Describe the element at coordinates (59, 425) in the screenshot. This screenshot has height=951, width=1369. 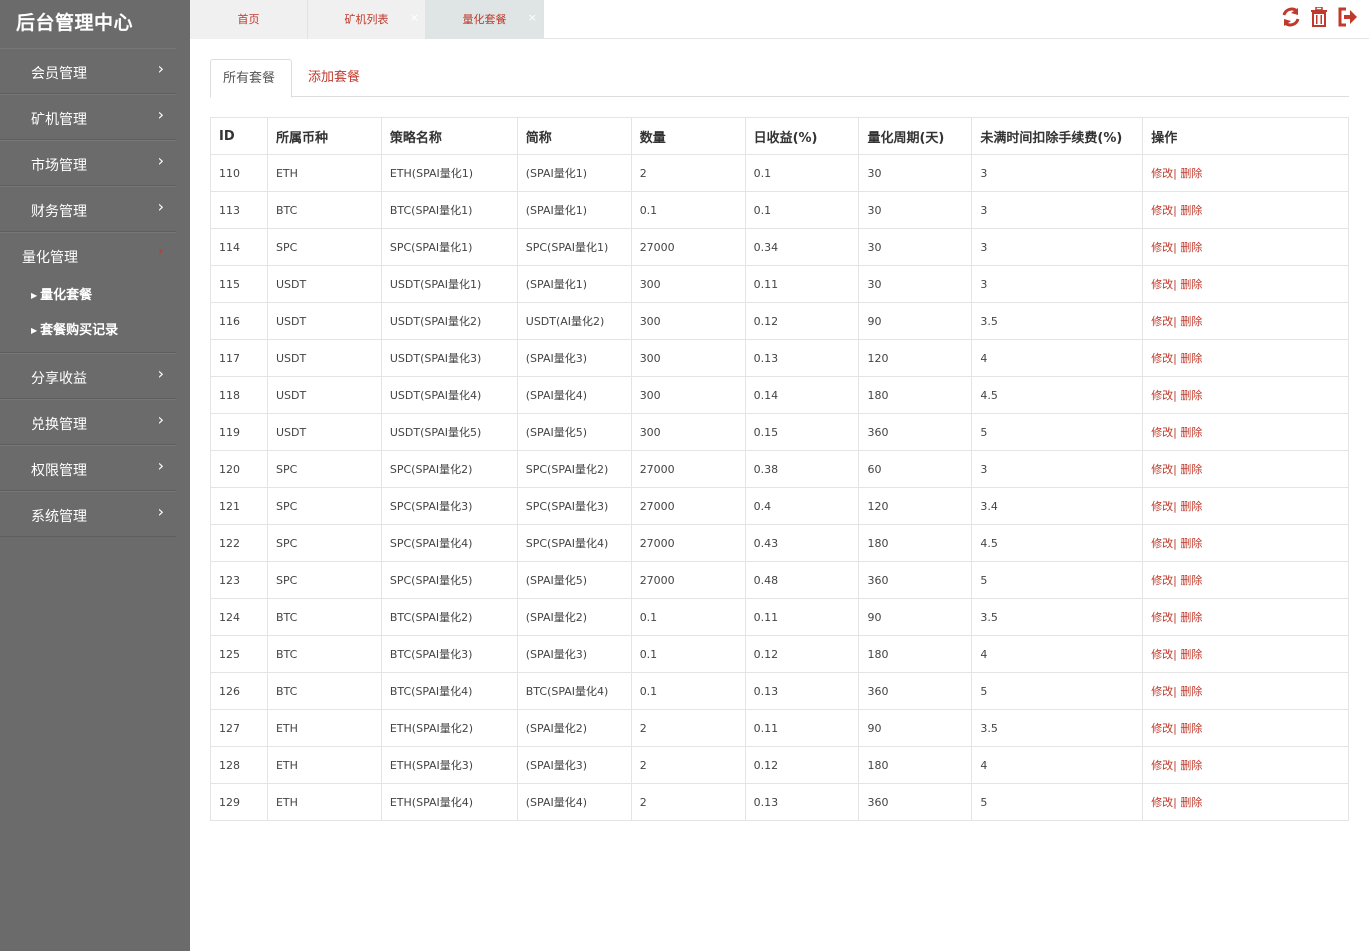
I see `sidebar-item-label: 兑换管理` at that location.